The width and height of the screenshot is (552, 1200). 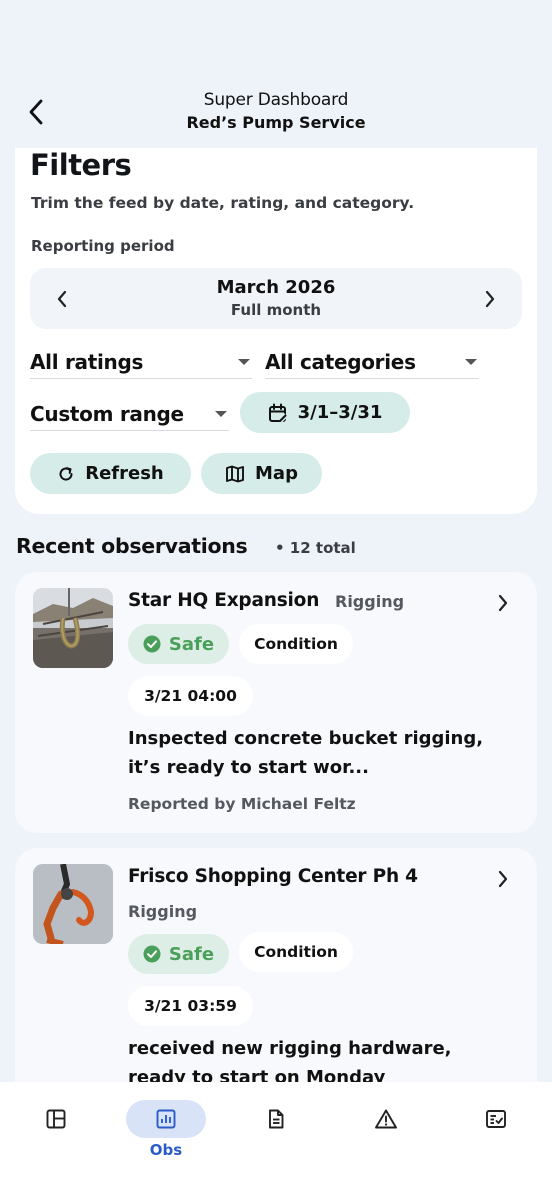 What do you see at coordinates (166, 1130) in the screenshot?
I see `tab-obs: Obs` at bounding box center [166, 1130].